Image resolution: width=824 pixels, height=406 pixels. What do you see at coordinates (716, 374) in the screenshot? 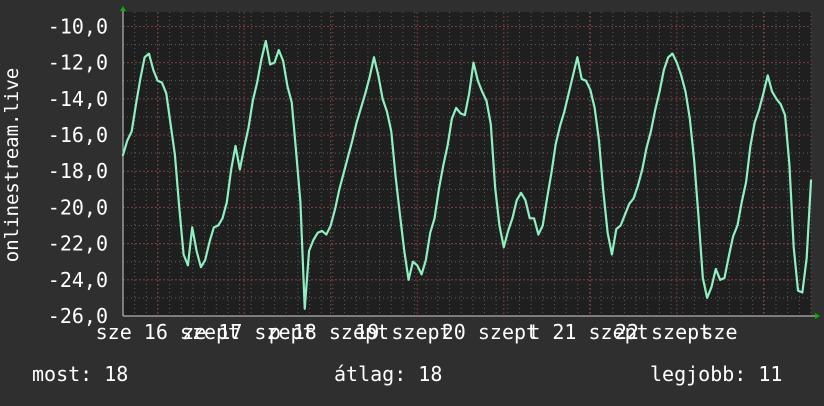
I see `best-value-stat: legjobb: 11` at bounding box center [716, 374].